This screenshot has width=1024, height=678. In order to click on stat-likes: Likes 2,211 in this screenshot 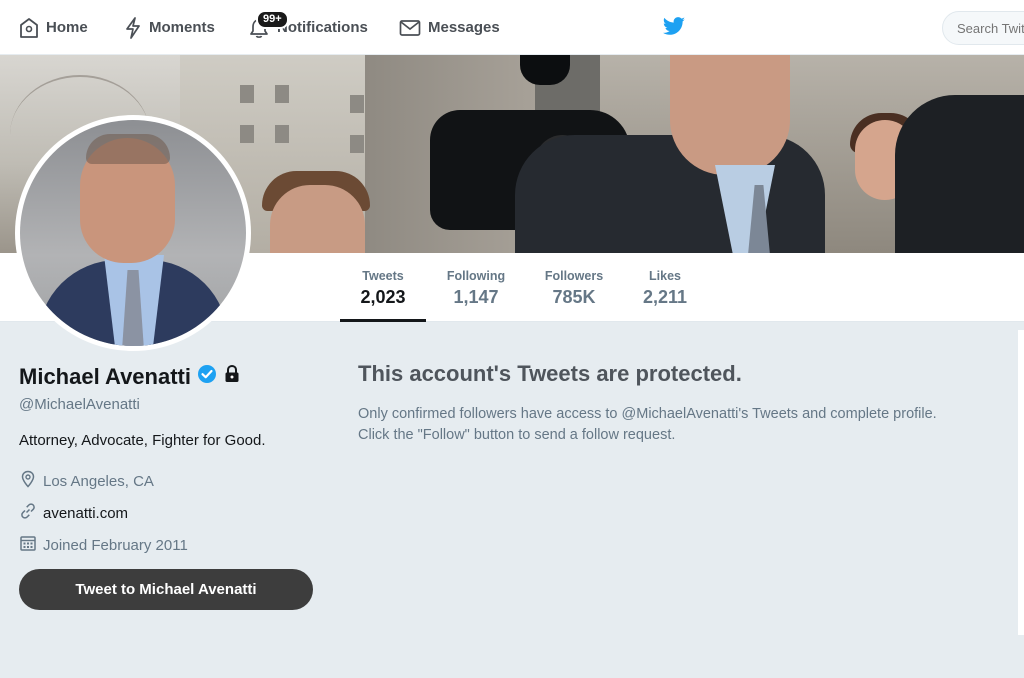, I will do `click(665, 287)`.